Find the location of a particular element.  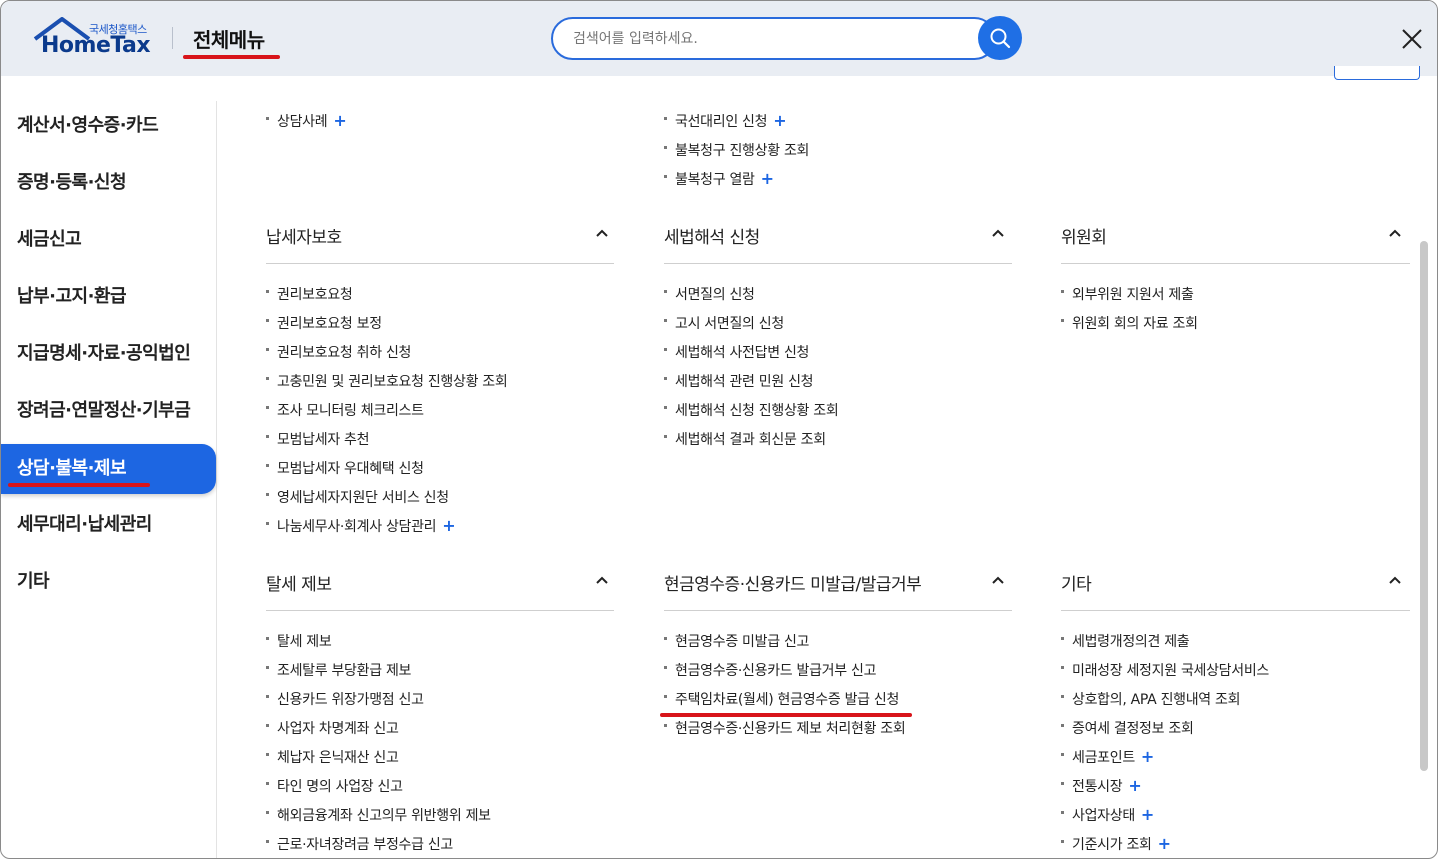

menu-link: 해외금융계좌 신고의무 위반행위 제보 is located at coordinates (378, 815).